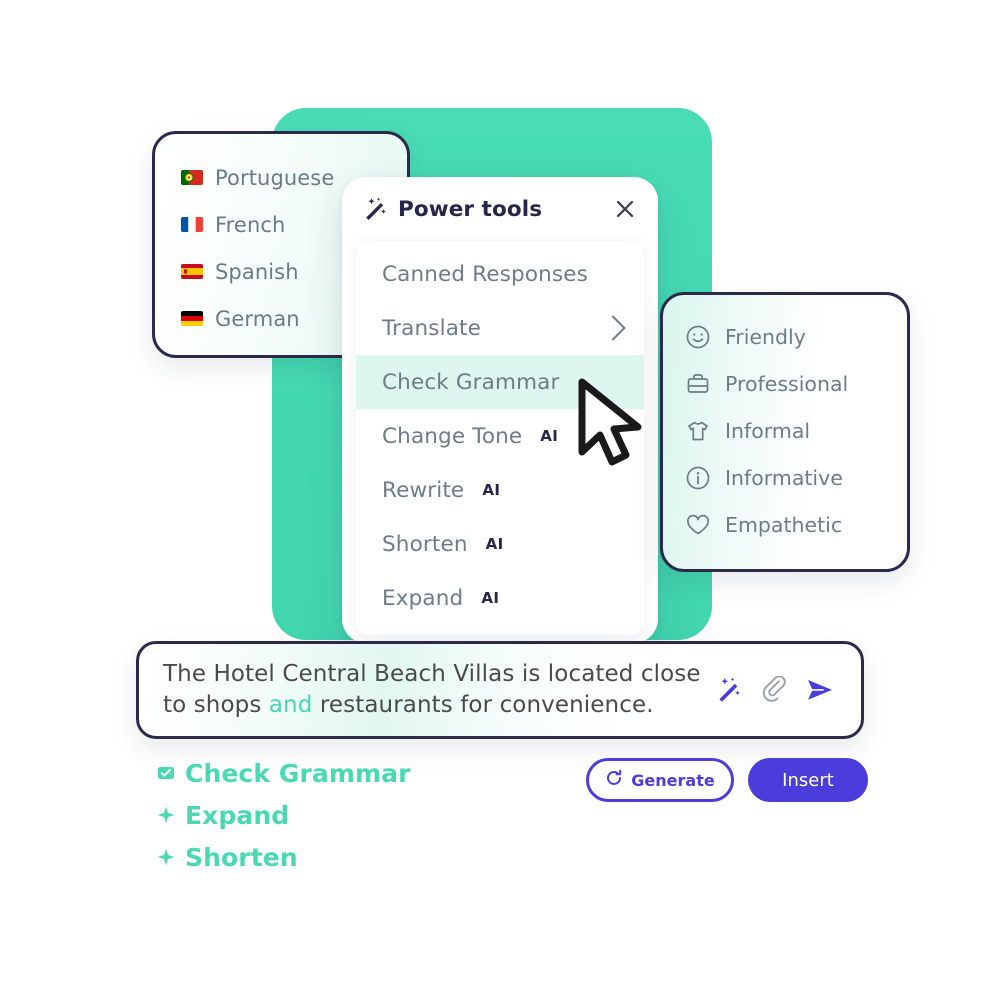 Image resolution: width=1000 pixels, height=1000 pixels. Describe the element at coordinates (698, 478) in the screenshot. I see `info-circle-icon` at that location.